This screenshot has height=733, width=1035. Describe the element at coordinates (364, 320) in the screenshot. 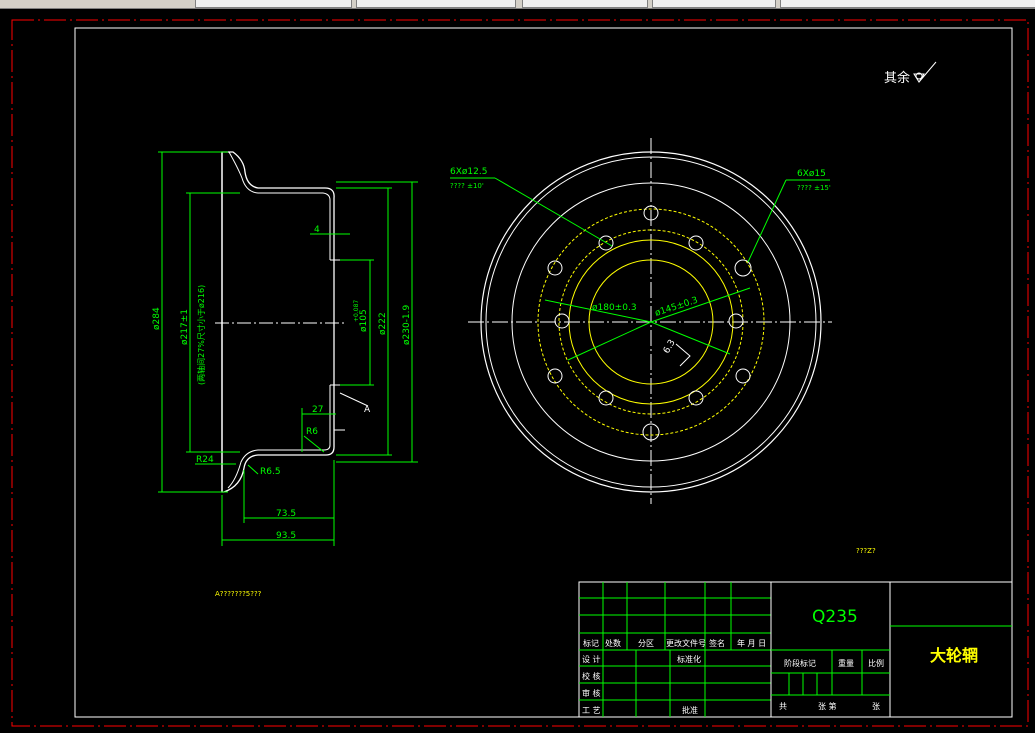

I see `dim-d105: ø105` at that location.